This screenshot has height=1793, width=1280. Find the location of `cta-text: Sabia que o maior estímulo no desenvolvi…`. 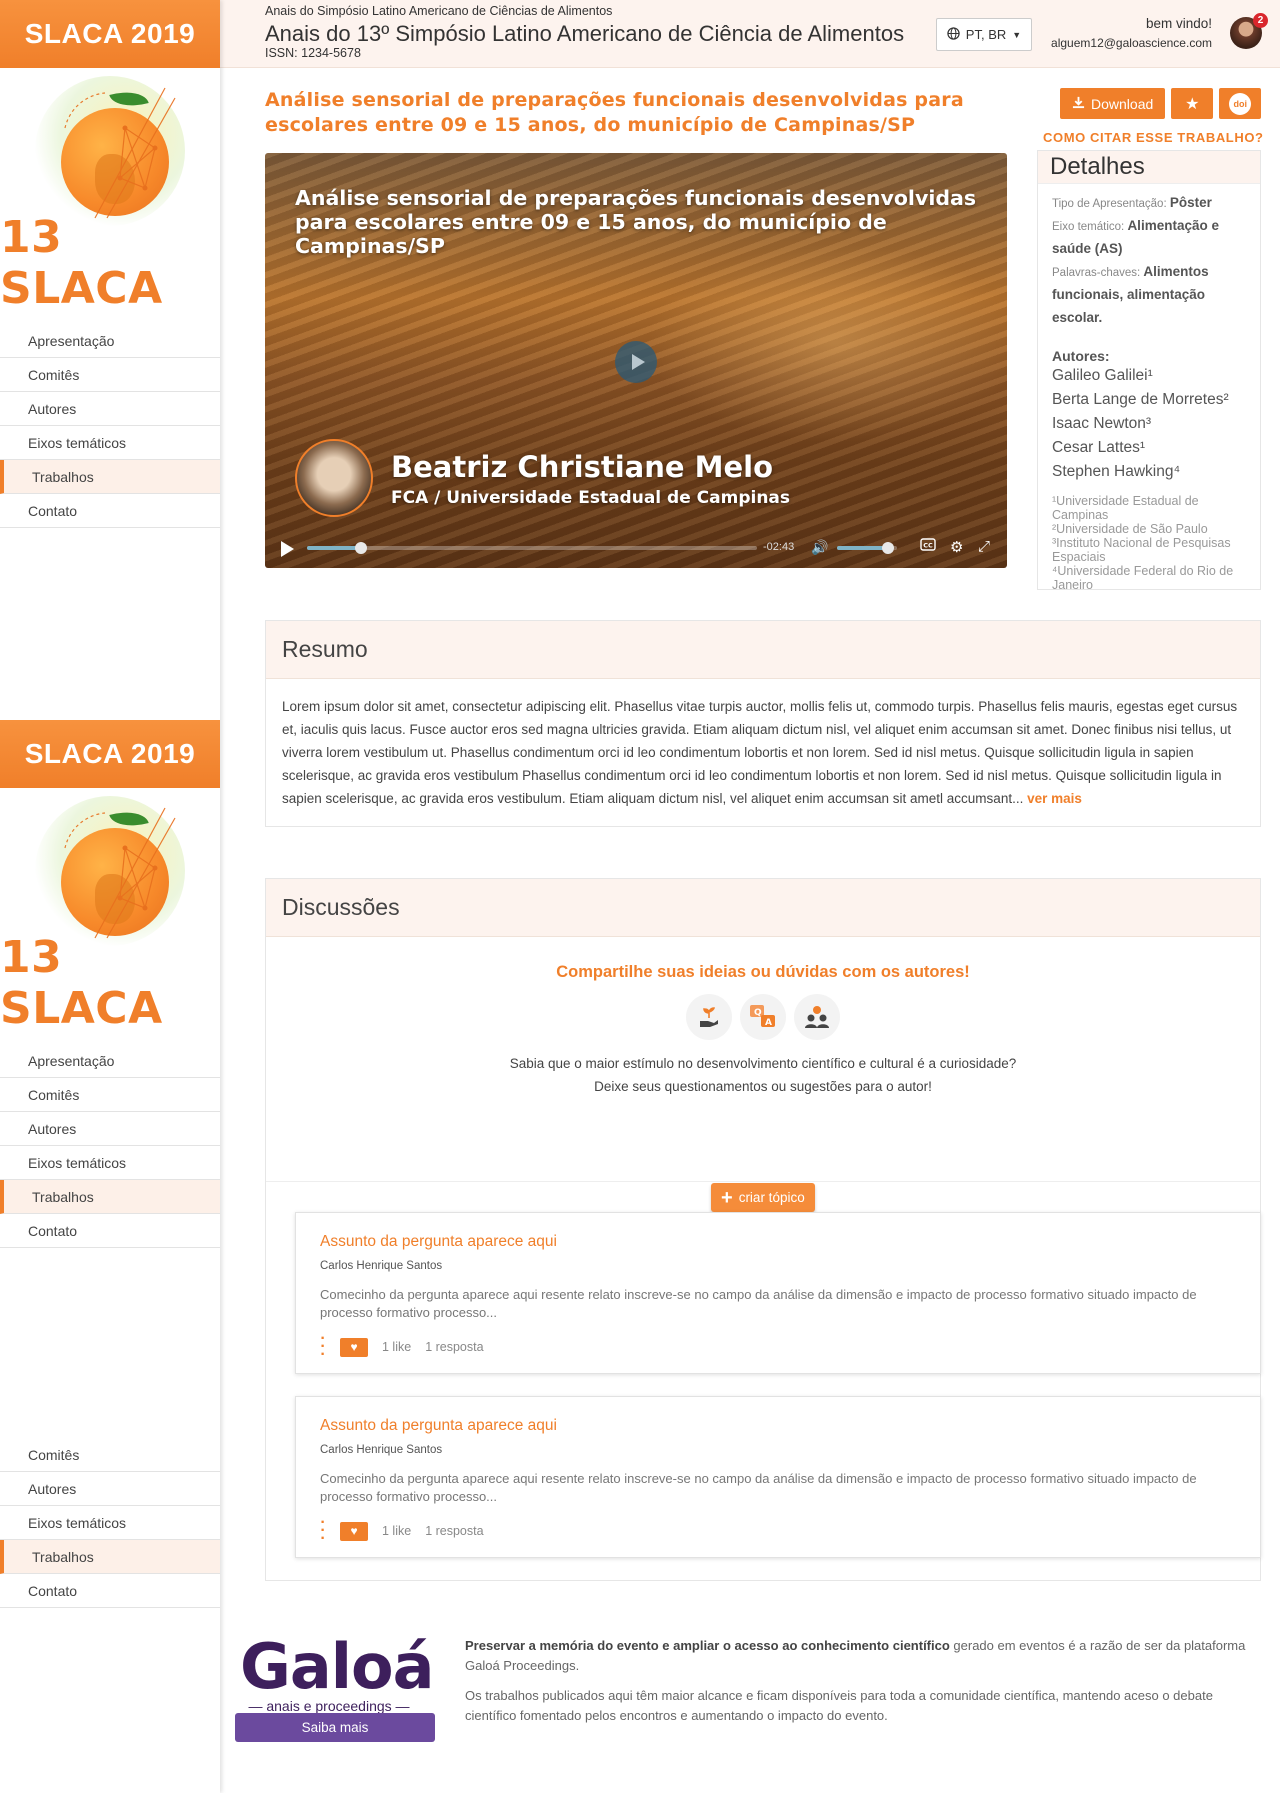

cta-text: Sabia que o maior estímulo no desenvolvi… is located at coordinates (763, 1075).